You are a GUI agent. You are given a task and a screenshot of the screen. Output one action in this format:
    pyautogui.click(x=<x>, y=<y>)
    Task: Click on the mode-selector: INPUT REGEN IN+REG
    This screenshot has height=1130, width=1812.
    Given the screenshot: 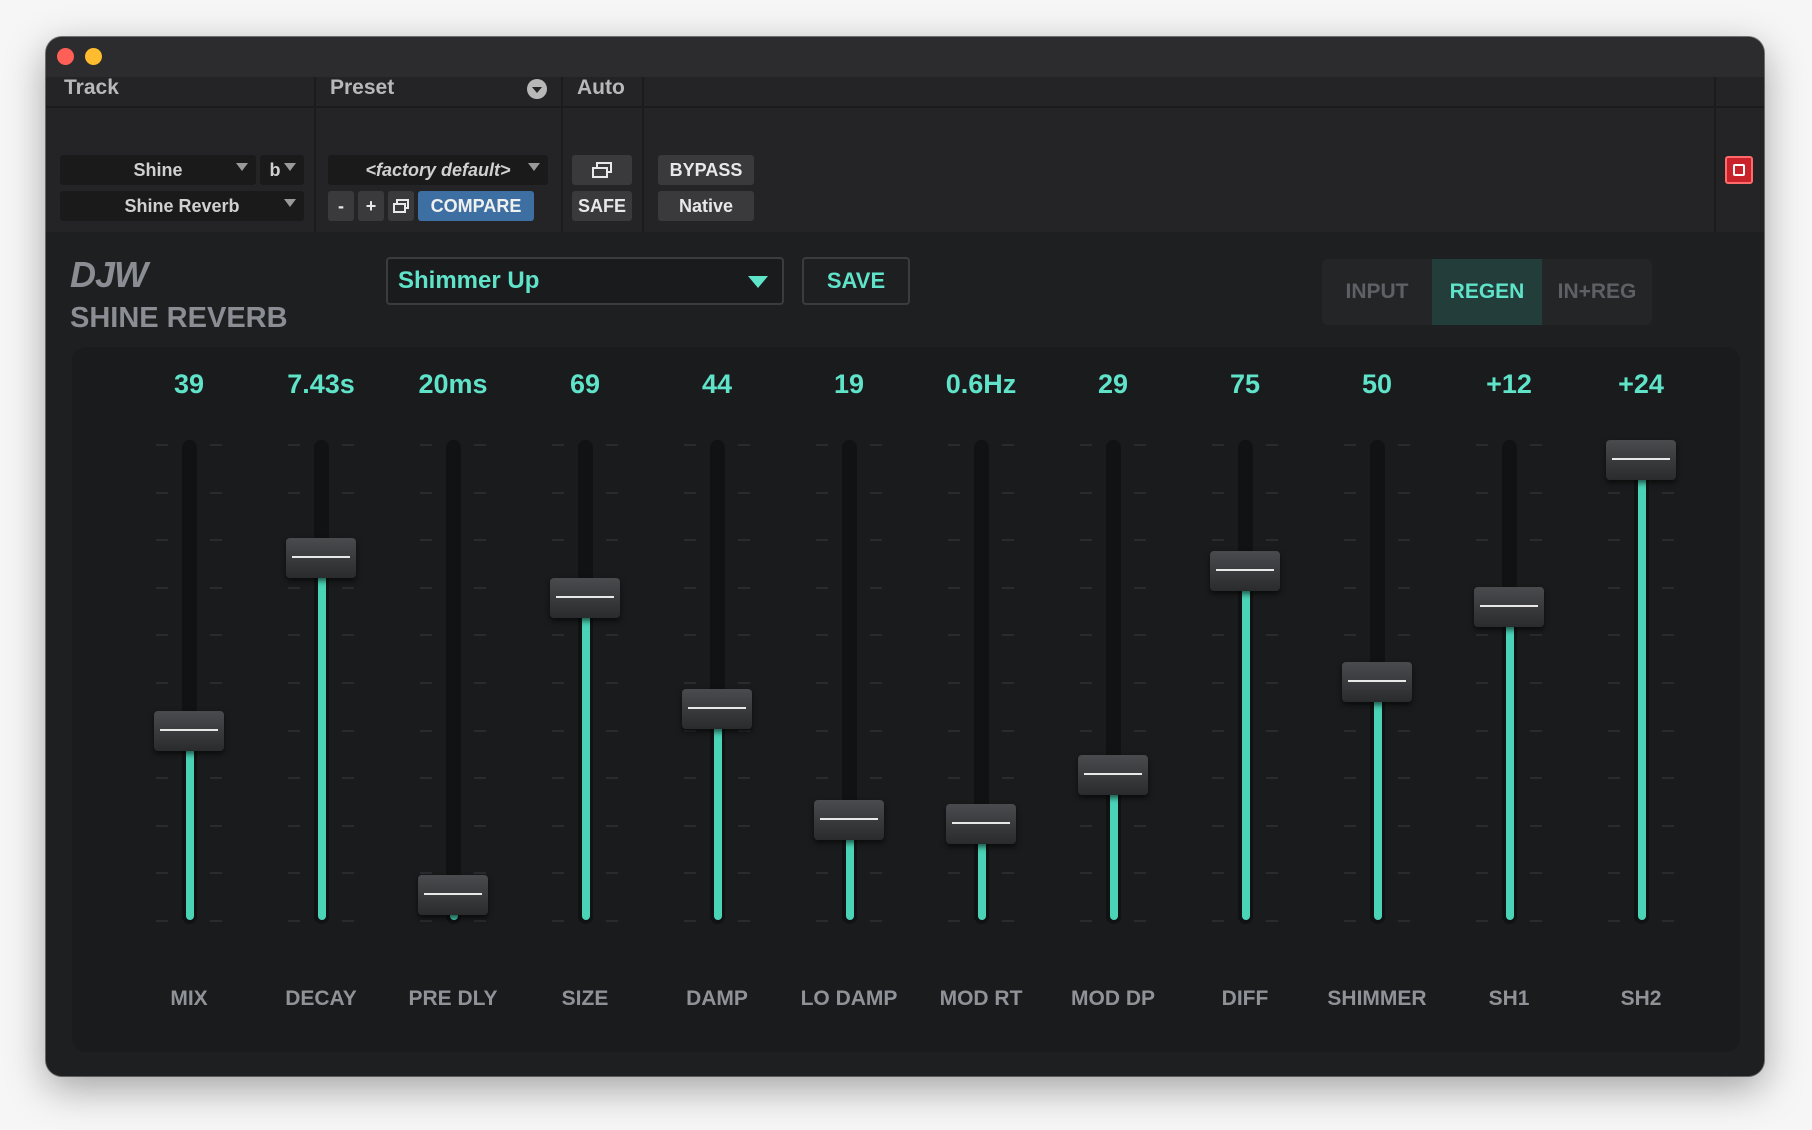 What is the action you would take?
    pyautogui.click(x=1487, y=292)
    